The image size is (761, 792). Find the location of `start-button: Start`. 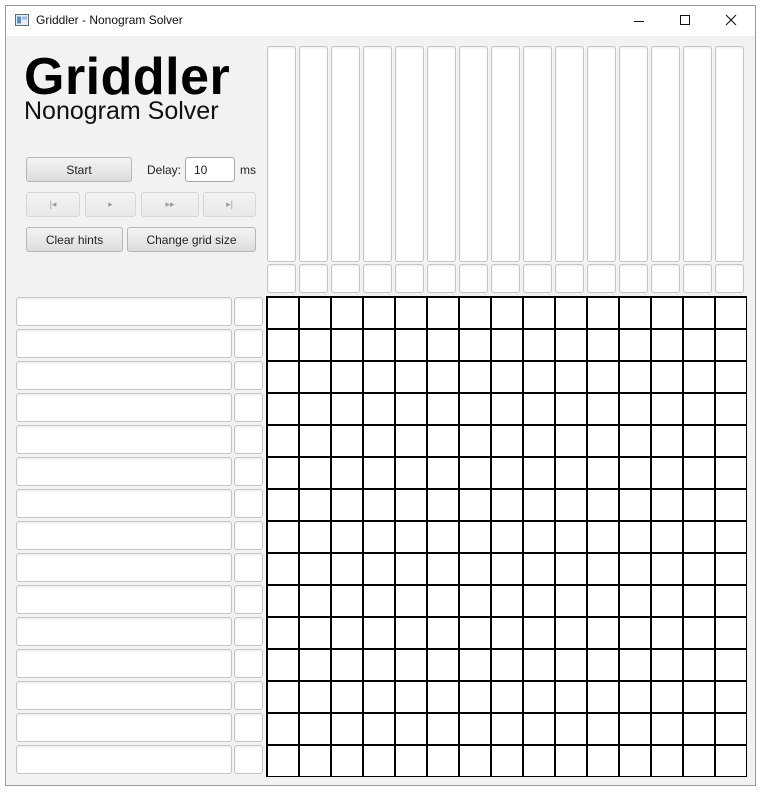

start-button: Start is located at coordinates (79, 169).